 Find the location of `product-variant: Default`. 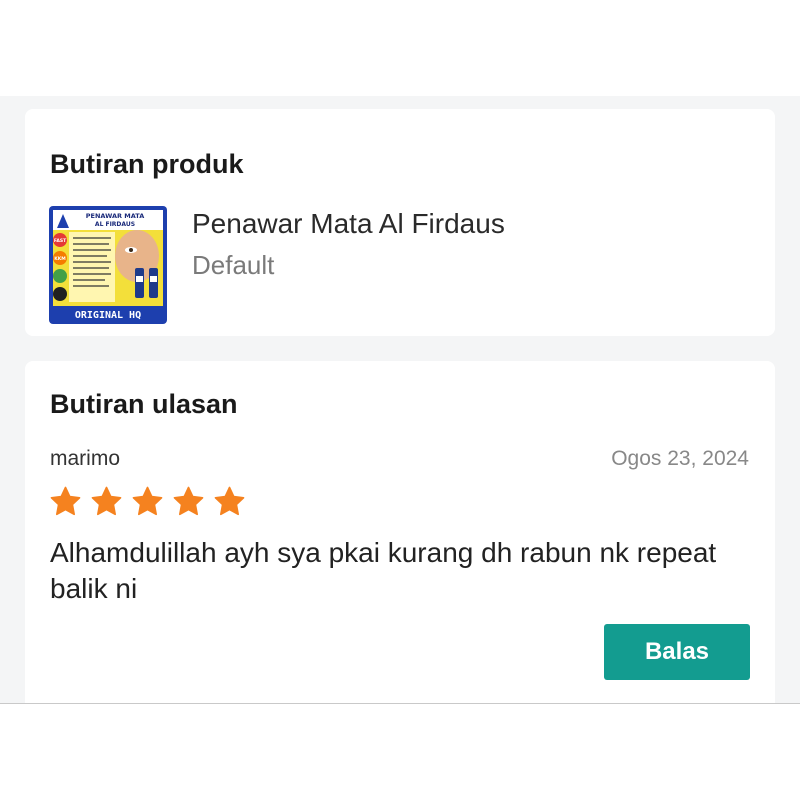

product-variant: Default is located at coordinates (233, 265).